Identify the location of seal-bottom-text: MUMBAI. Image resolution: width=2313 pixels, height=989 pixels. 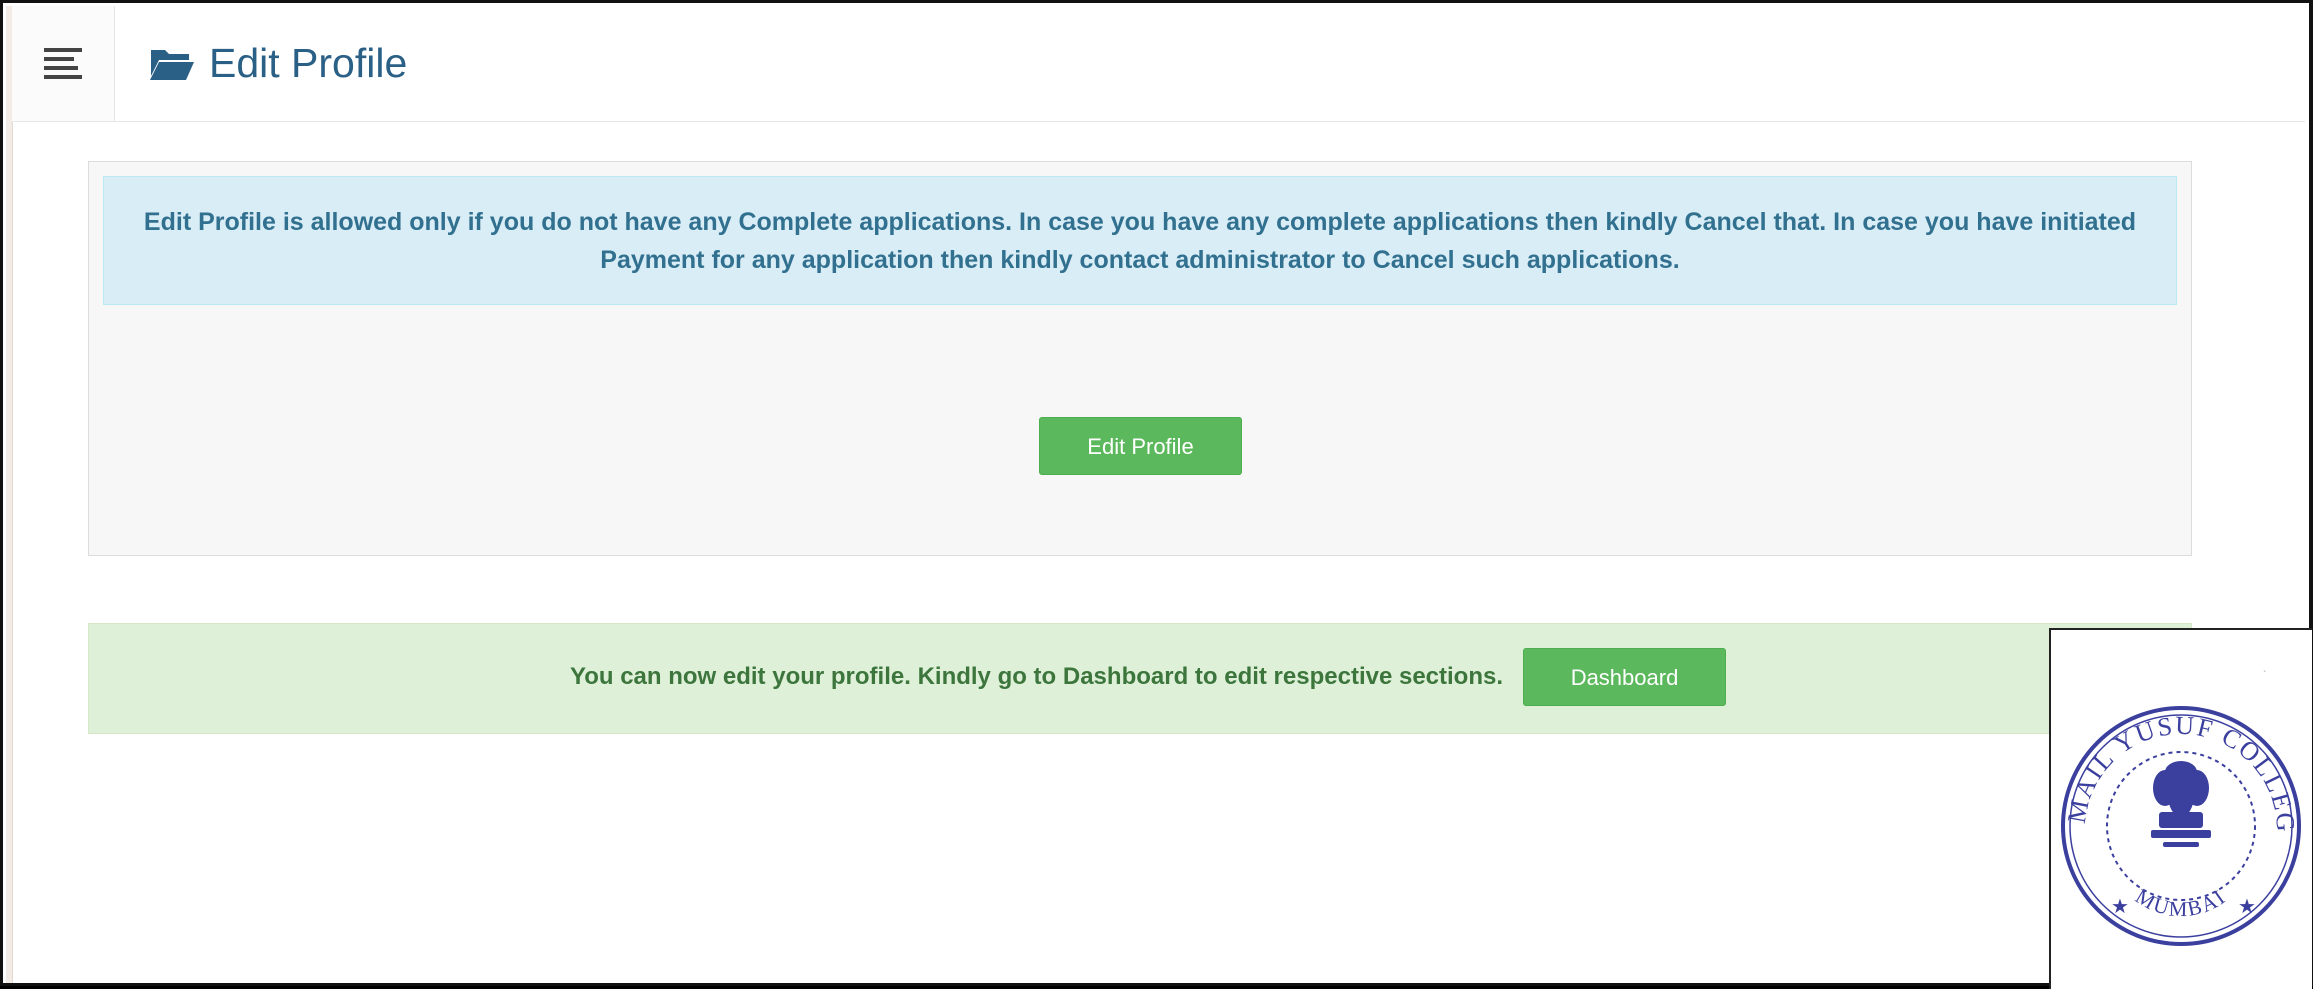
(2180, 902).